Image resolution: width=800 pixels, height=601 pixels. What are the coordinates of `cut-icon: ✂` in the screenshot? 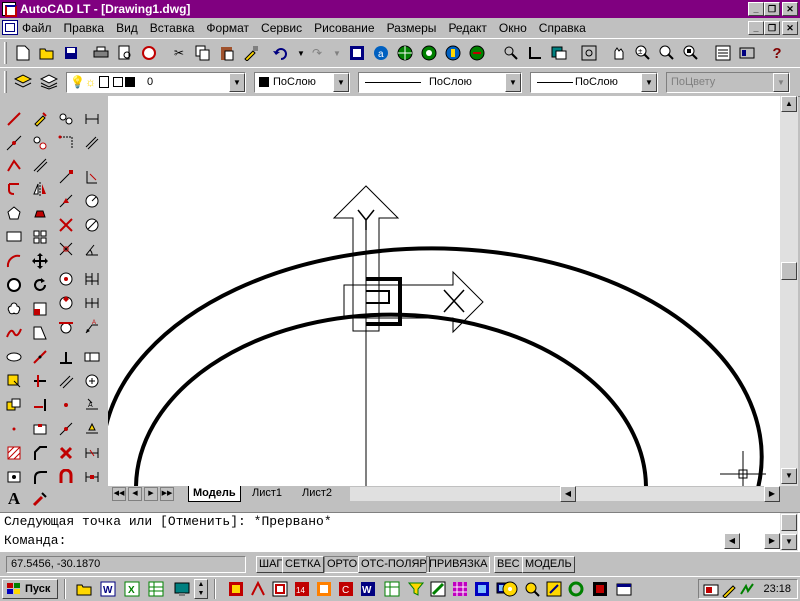 It's located at (179, 53).